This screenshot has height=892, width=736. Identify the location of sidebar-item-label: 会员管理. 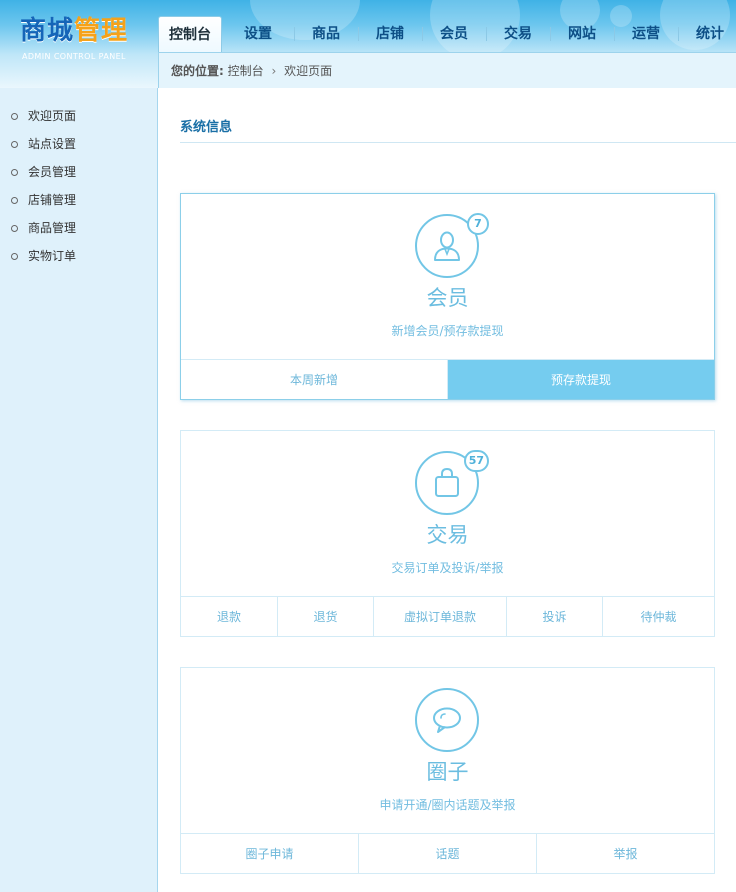
(52, 172).